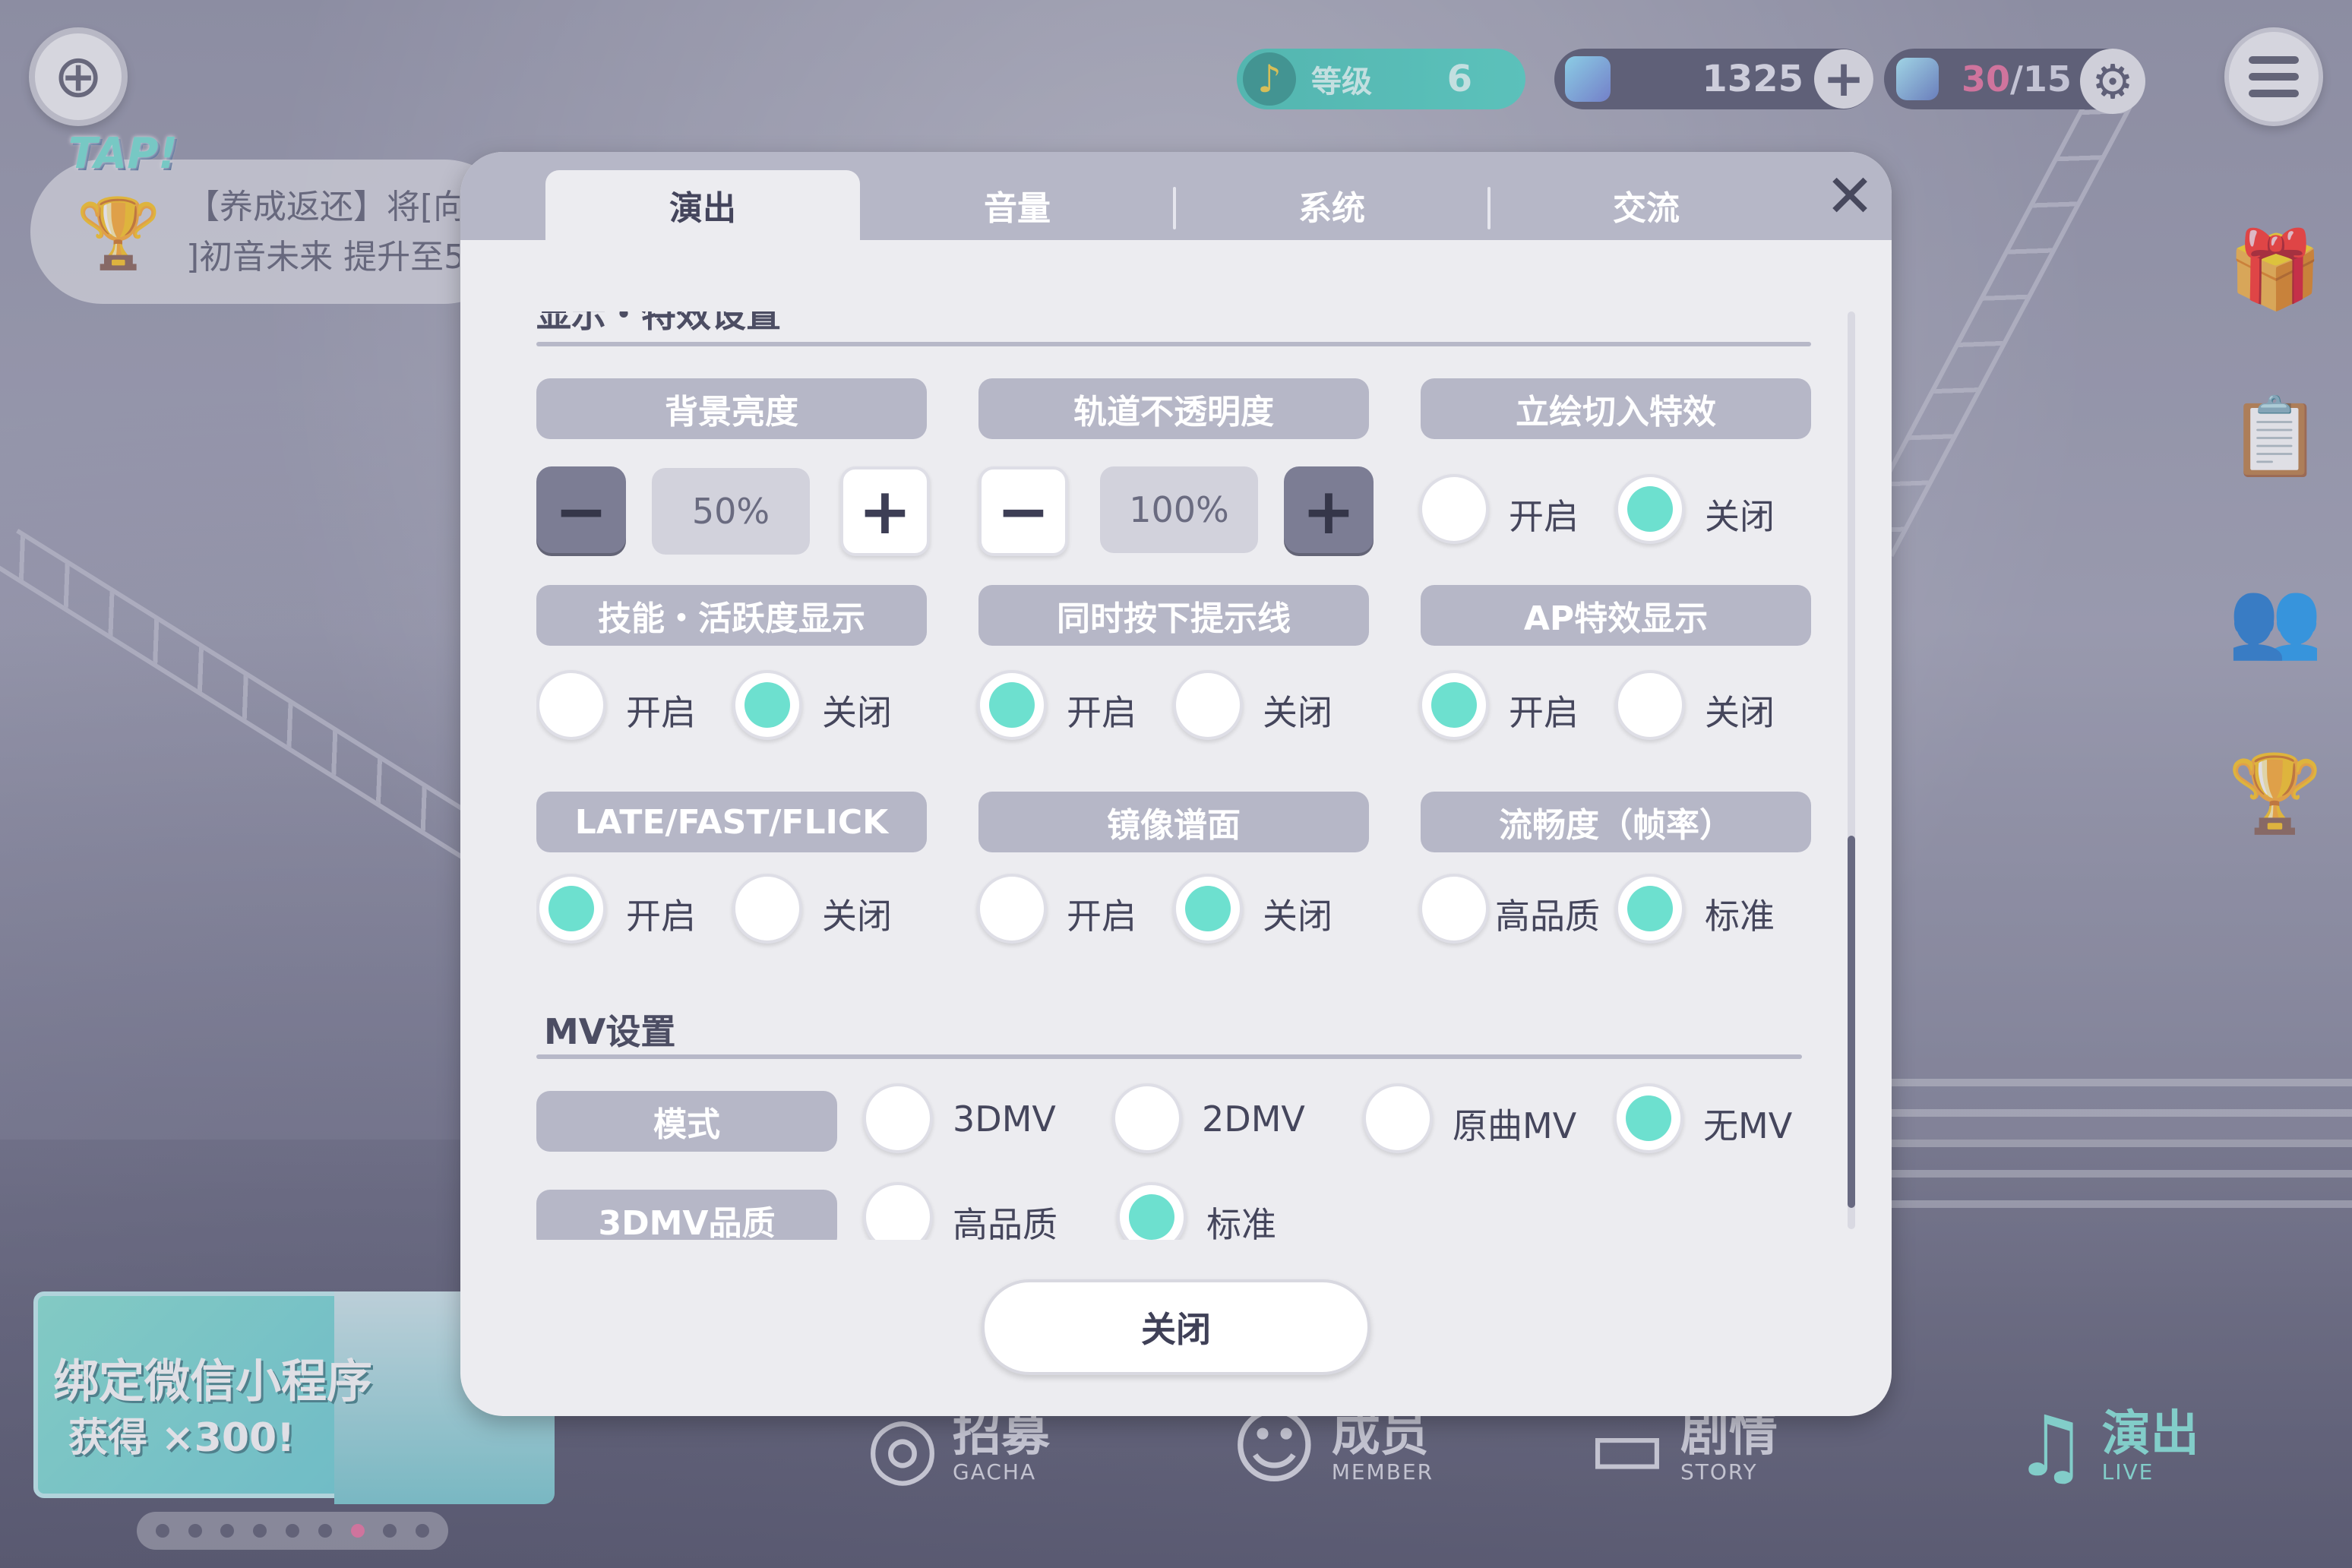 The height and width of the screenshot is (1568, 2352). What do you see at coordinates (767, 705) in the screenshot?
I see `skill-display-off-radio` at bounding box center [767, 705].